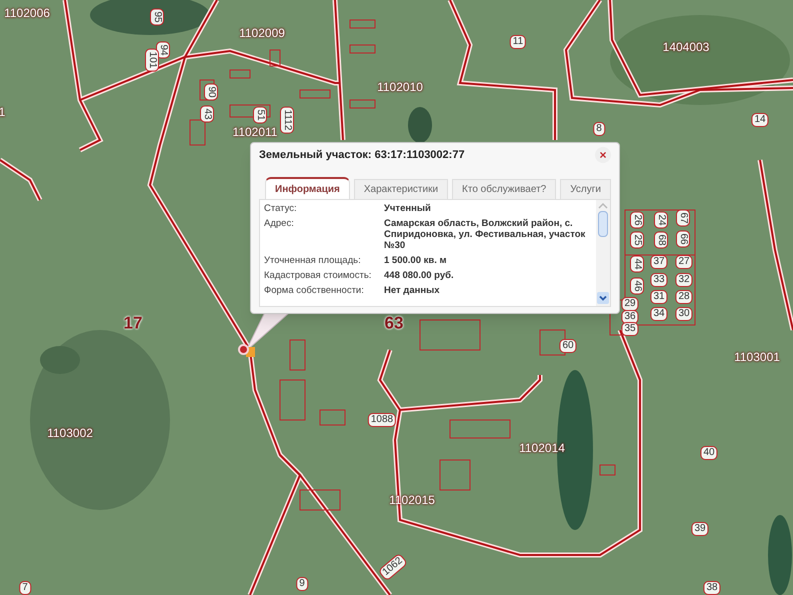 The width and height of the screenshot is (793, 595). I want to click on block-number-label: 1102014, so click(542, 448).